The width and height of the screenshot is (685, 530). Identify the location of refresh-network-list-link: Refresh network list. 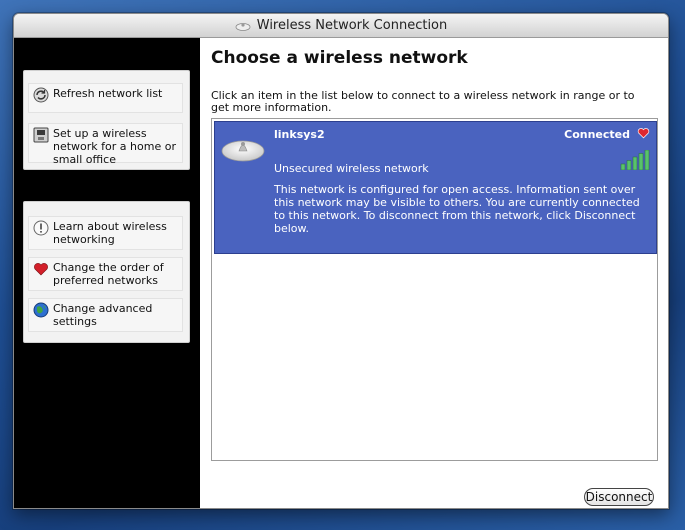
(105, 98).